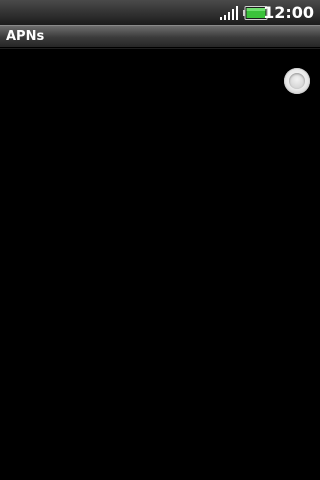  What do you see at coordinates (160, 48) in the screenshot?
I see `divider` at bounding box center [160, 48].